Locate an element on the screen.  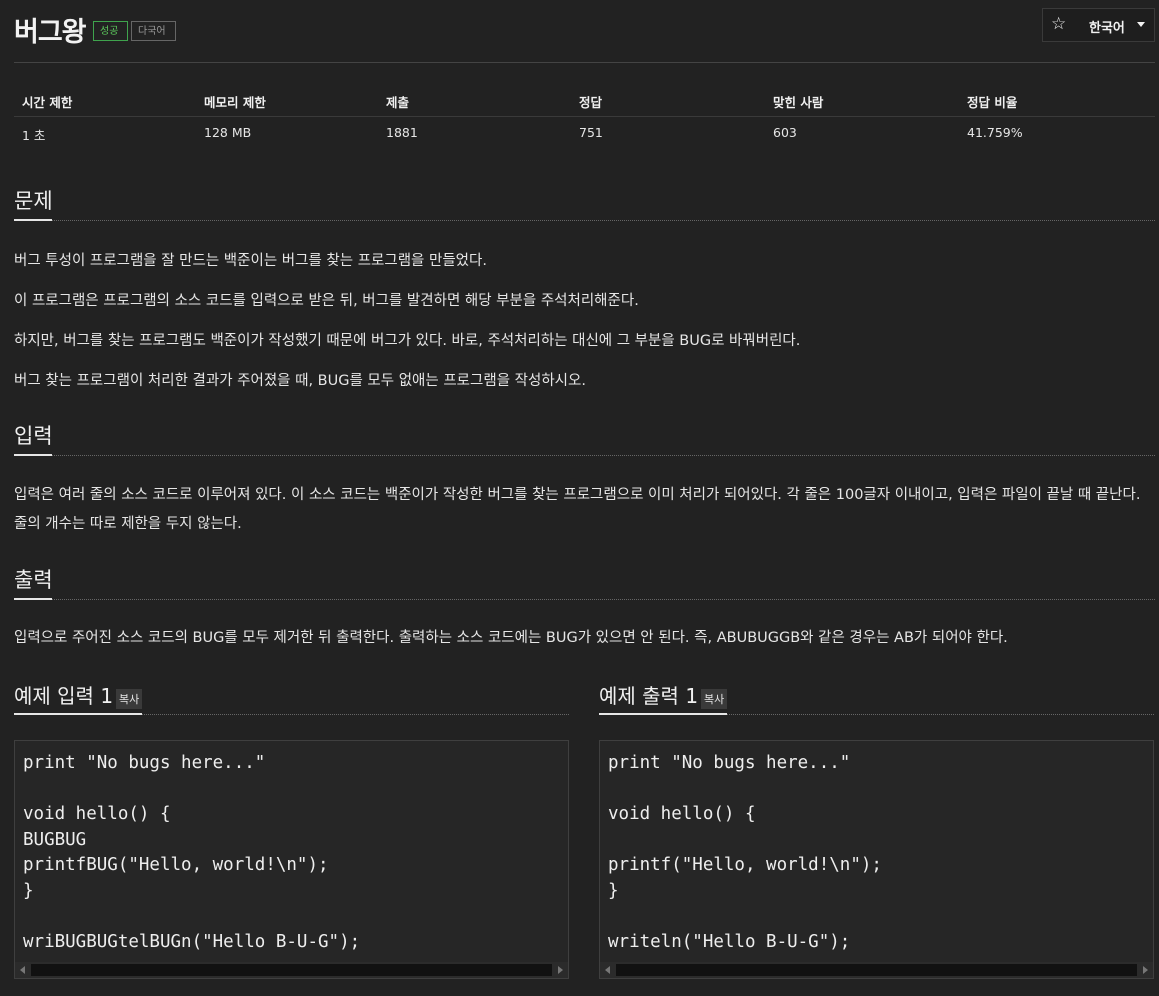
value-solved-users: 603 is located at coordinates (785, 132).